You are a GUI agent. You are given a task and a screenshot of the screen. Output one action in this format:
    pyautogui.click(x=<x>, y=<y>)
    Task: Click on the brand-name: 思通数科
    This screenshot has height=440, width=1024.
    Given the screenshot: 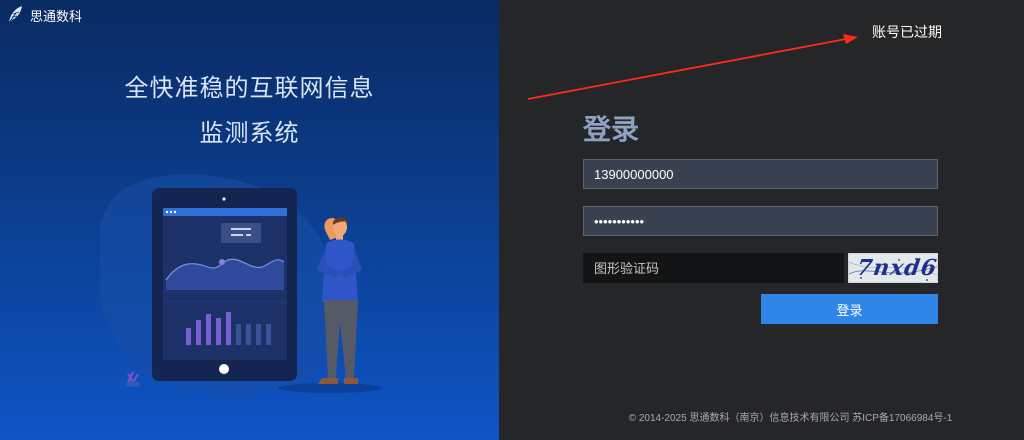 What is the action you would take?
    pyautogui.click(x=56, y=17)
    